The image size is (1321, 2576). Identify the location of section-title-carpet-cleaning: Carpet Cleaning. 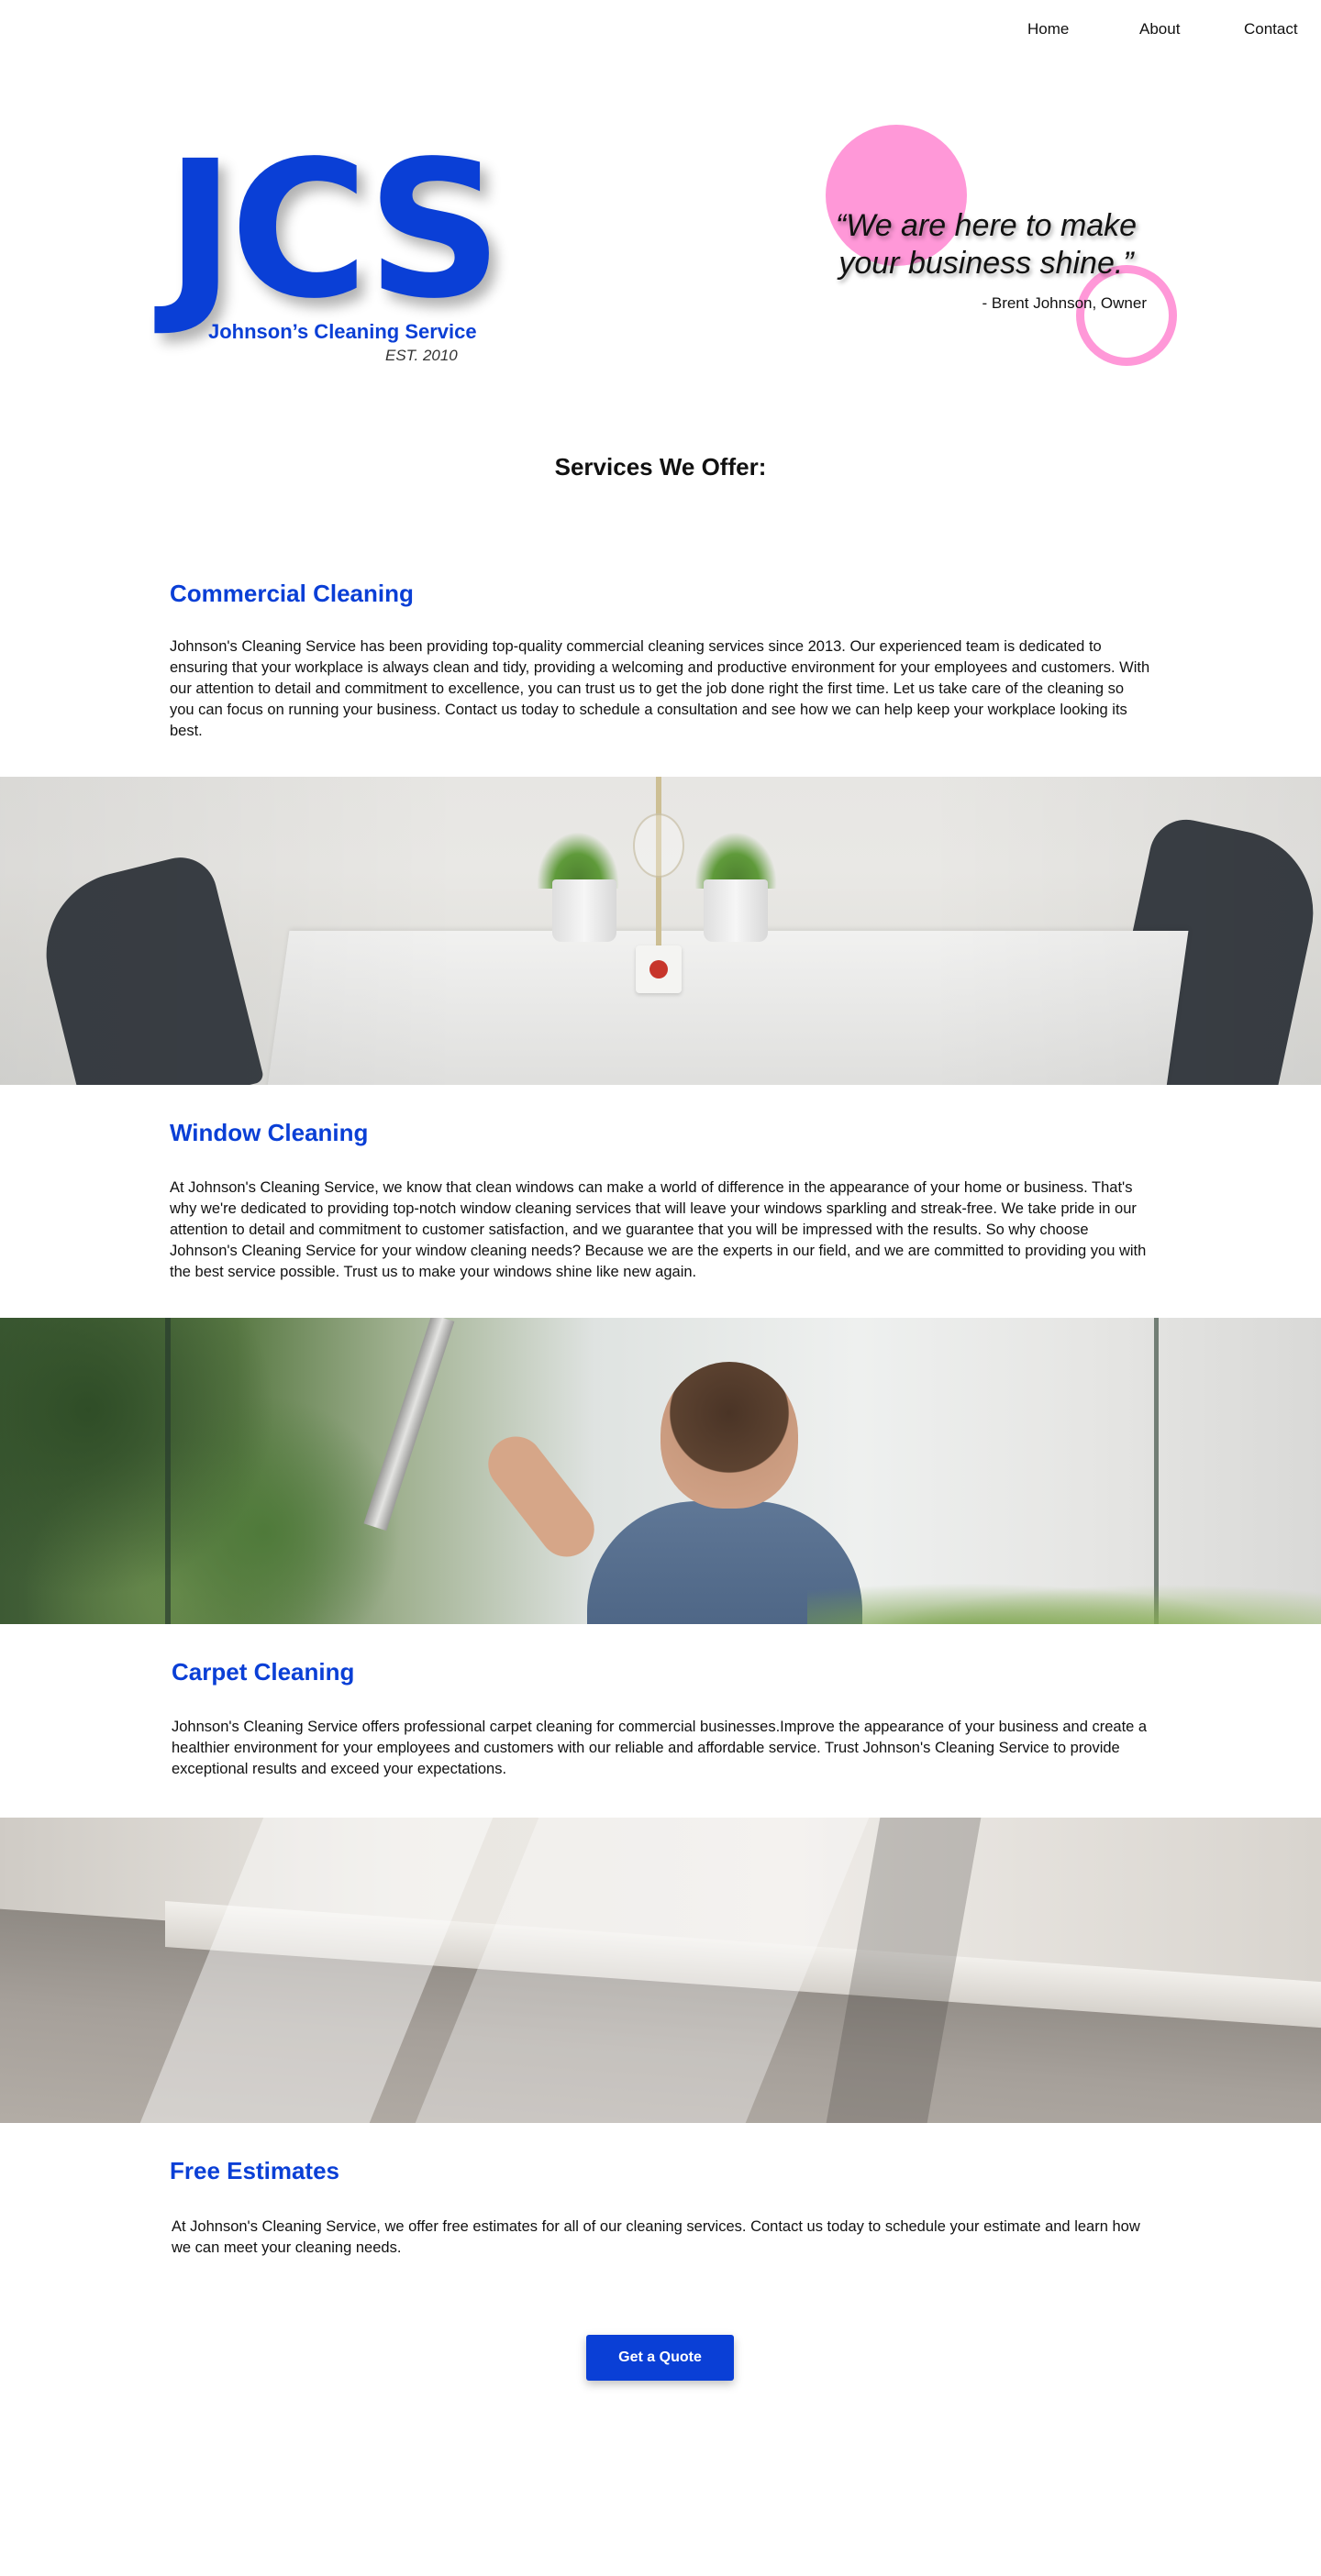
(263, 1672).